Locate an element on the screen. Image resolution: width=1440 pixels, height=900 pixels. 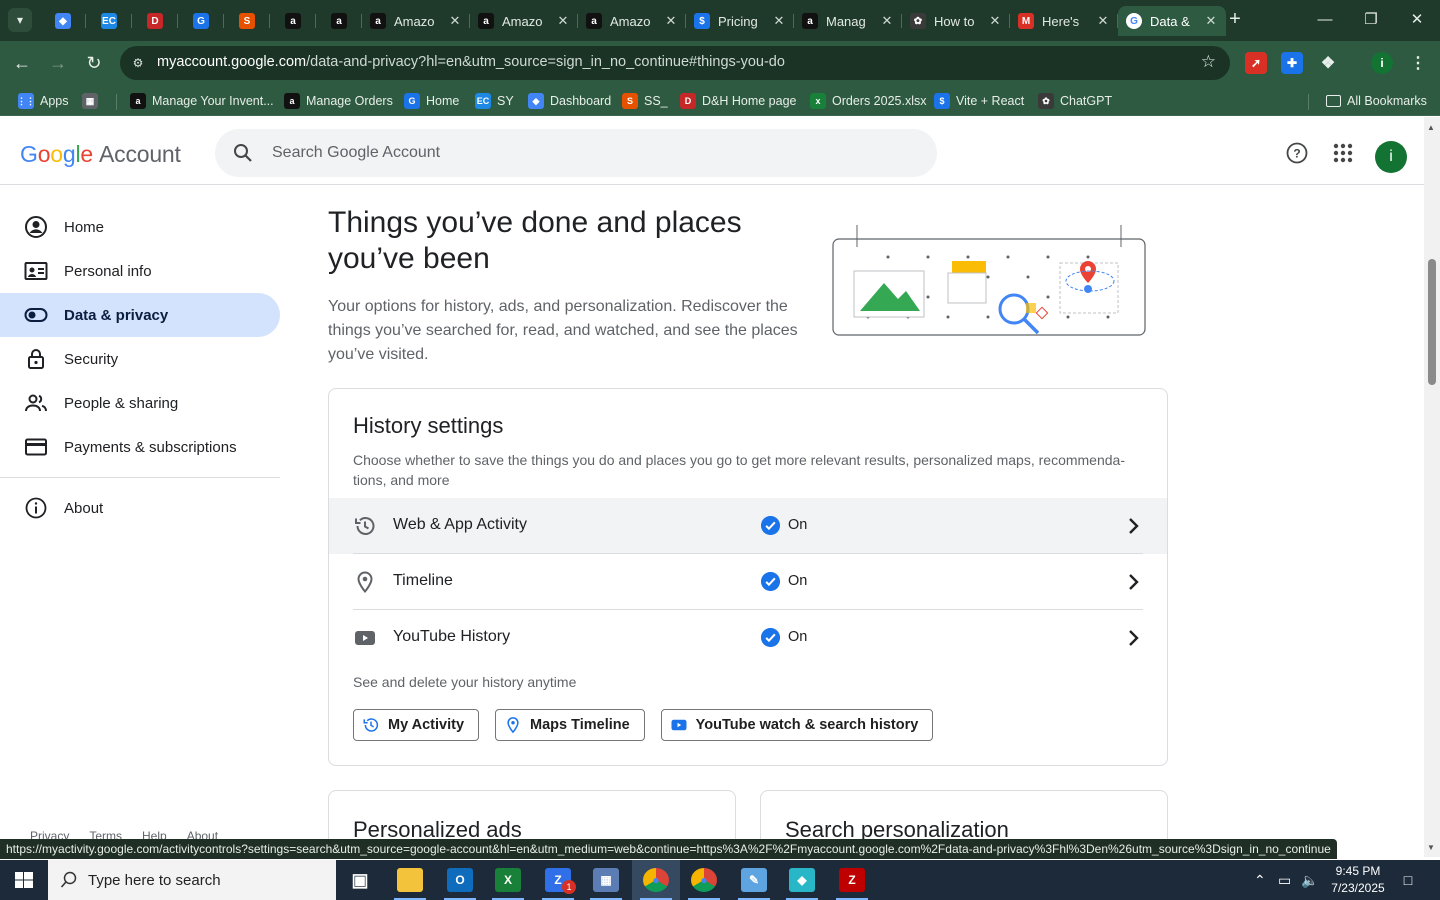
help-icon: ? is located at coordinates (1297, 153).